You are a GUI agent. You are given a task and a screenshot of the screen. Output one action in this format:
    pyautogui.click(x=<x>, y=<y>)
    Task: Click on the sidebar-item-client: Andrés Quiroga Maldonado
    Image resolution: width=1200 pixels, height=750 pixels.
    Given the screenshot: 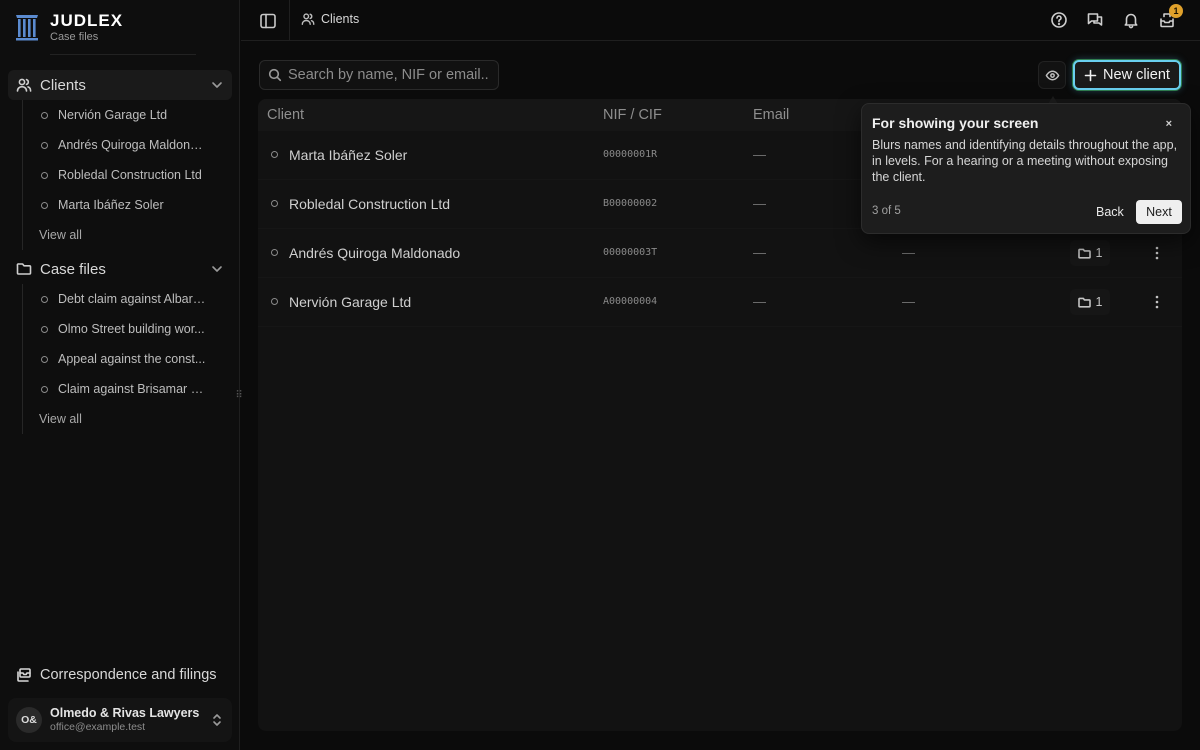 What is the action you would take?
    pyautogui.click(x=120, y=145)
    